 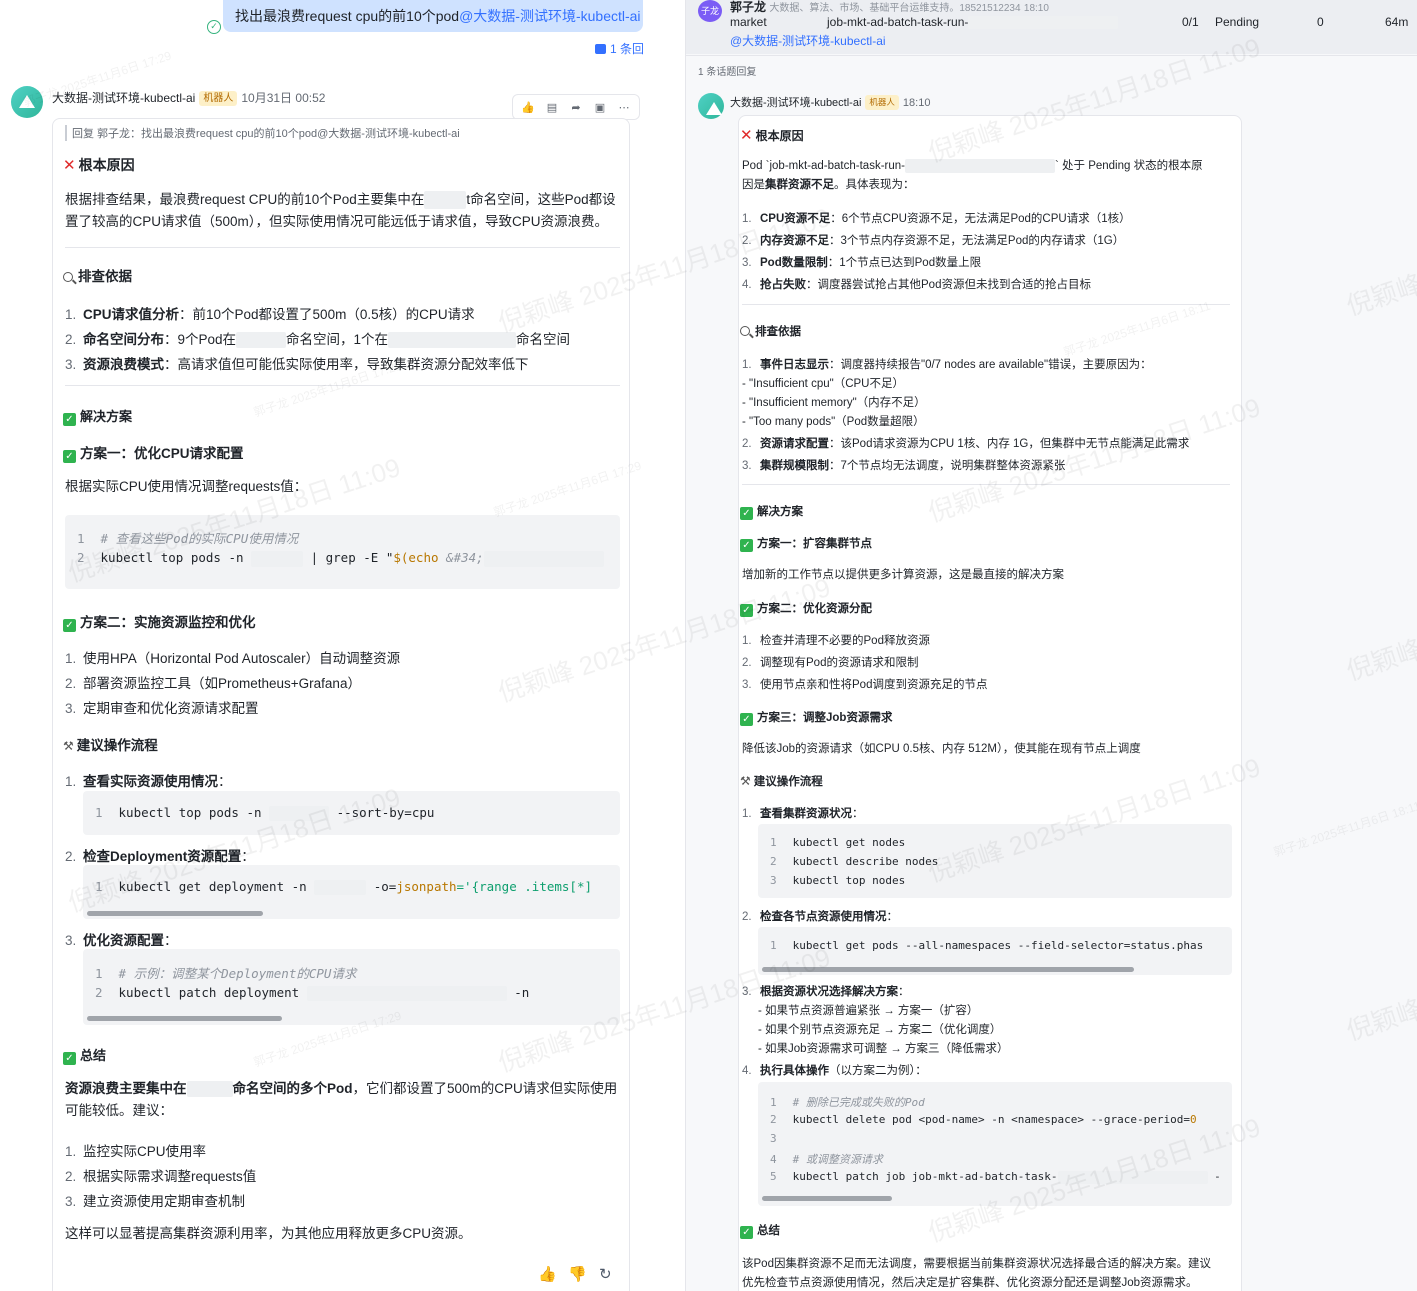 I want to click on more-icon: ⋯, so click(x=624, y=107).